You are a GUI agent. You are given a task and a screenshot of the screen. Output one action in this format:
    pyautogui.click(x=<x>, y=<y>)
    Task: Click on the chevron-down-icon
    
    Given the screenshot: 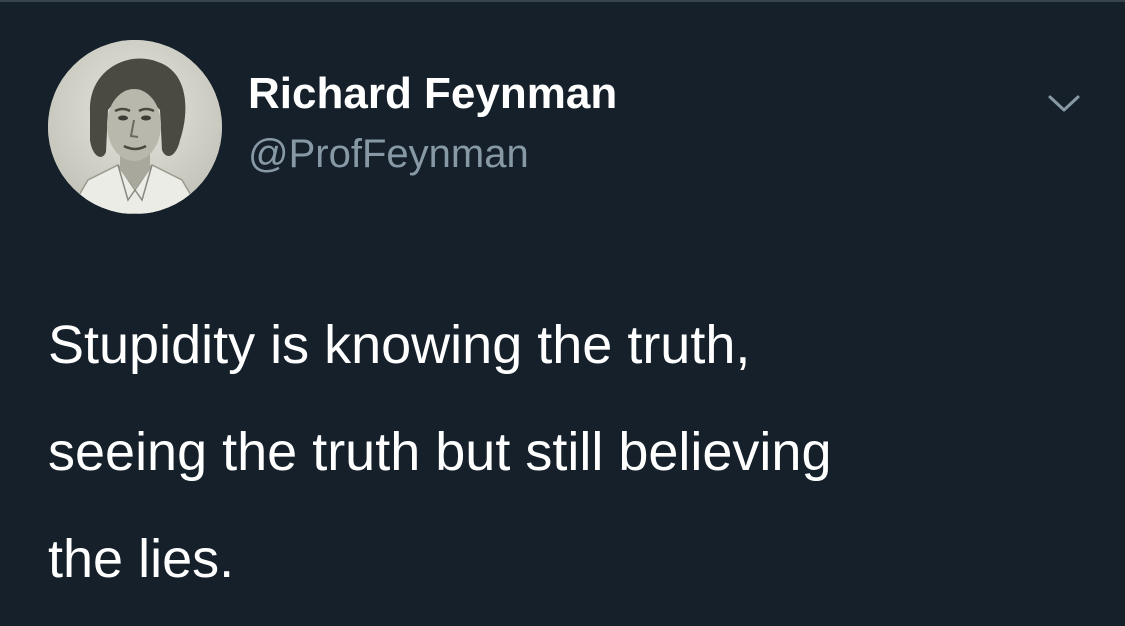 What is the action you would take?
    pyautogui.click(x=1064, y=103)
    